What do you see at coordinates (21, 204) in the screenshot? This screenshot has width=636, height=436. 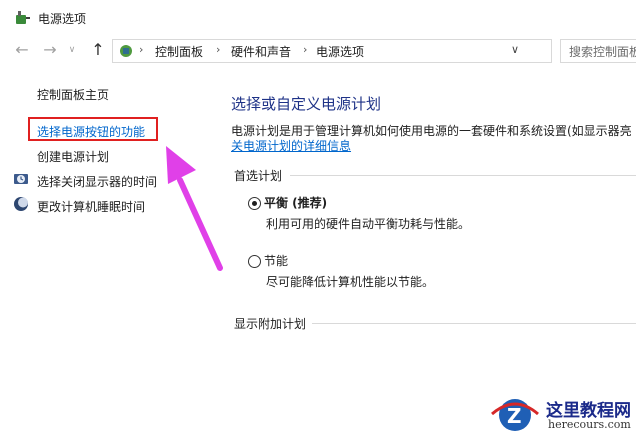 I see `moon-icon` at bounding box center [21, 204].